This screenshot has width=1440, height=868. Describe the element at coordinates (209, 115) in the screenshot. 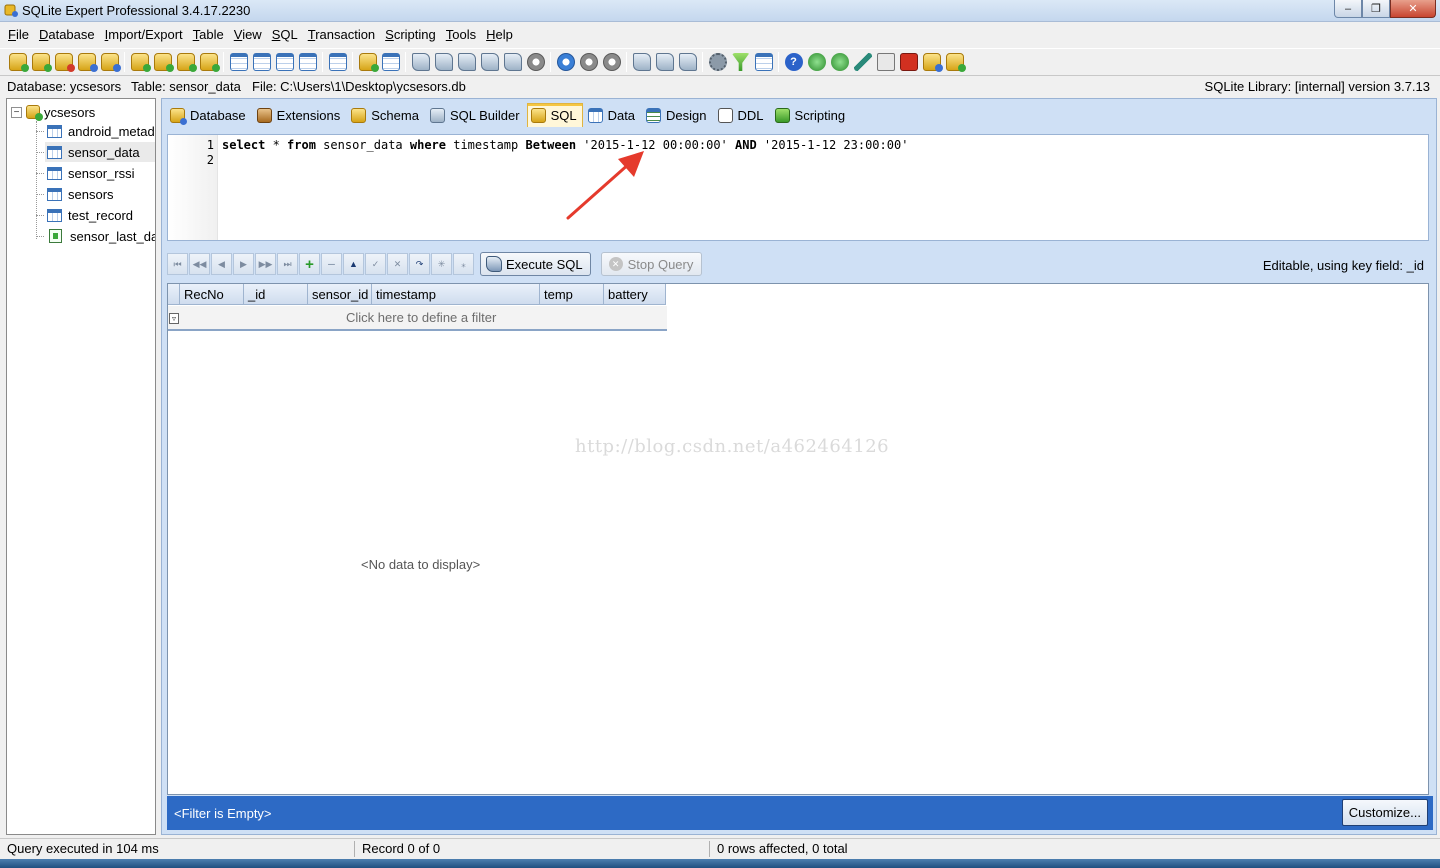

I see `tab-database: Database` at that location.